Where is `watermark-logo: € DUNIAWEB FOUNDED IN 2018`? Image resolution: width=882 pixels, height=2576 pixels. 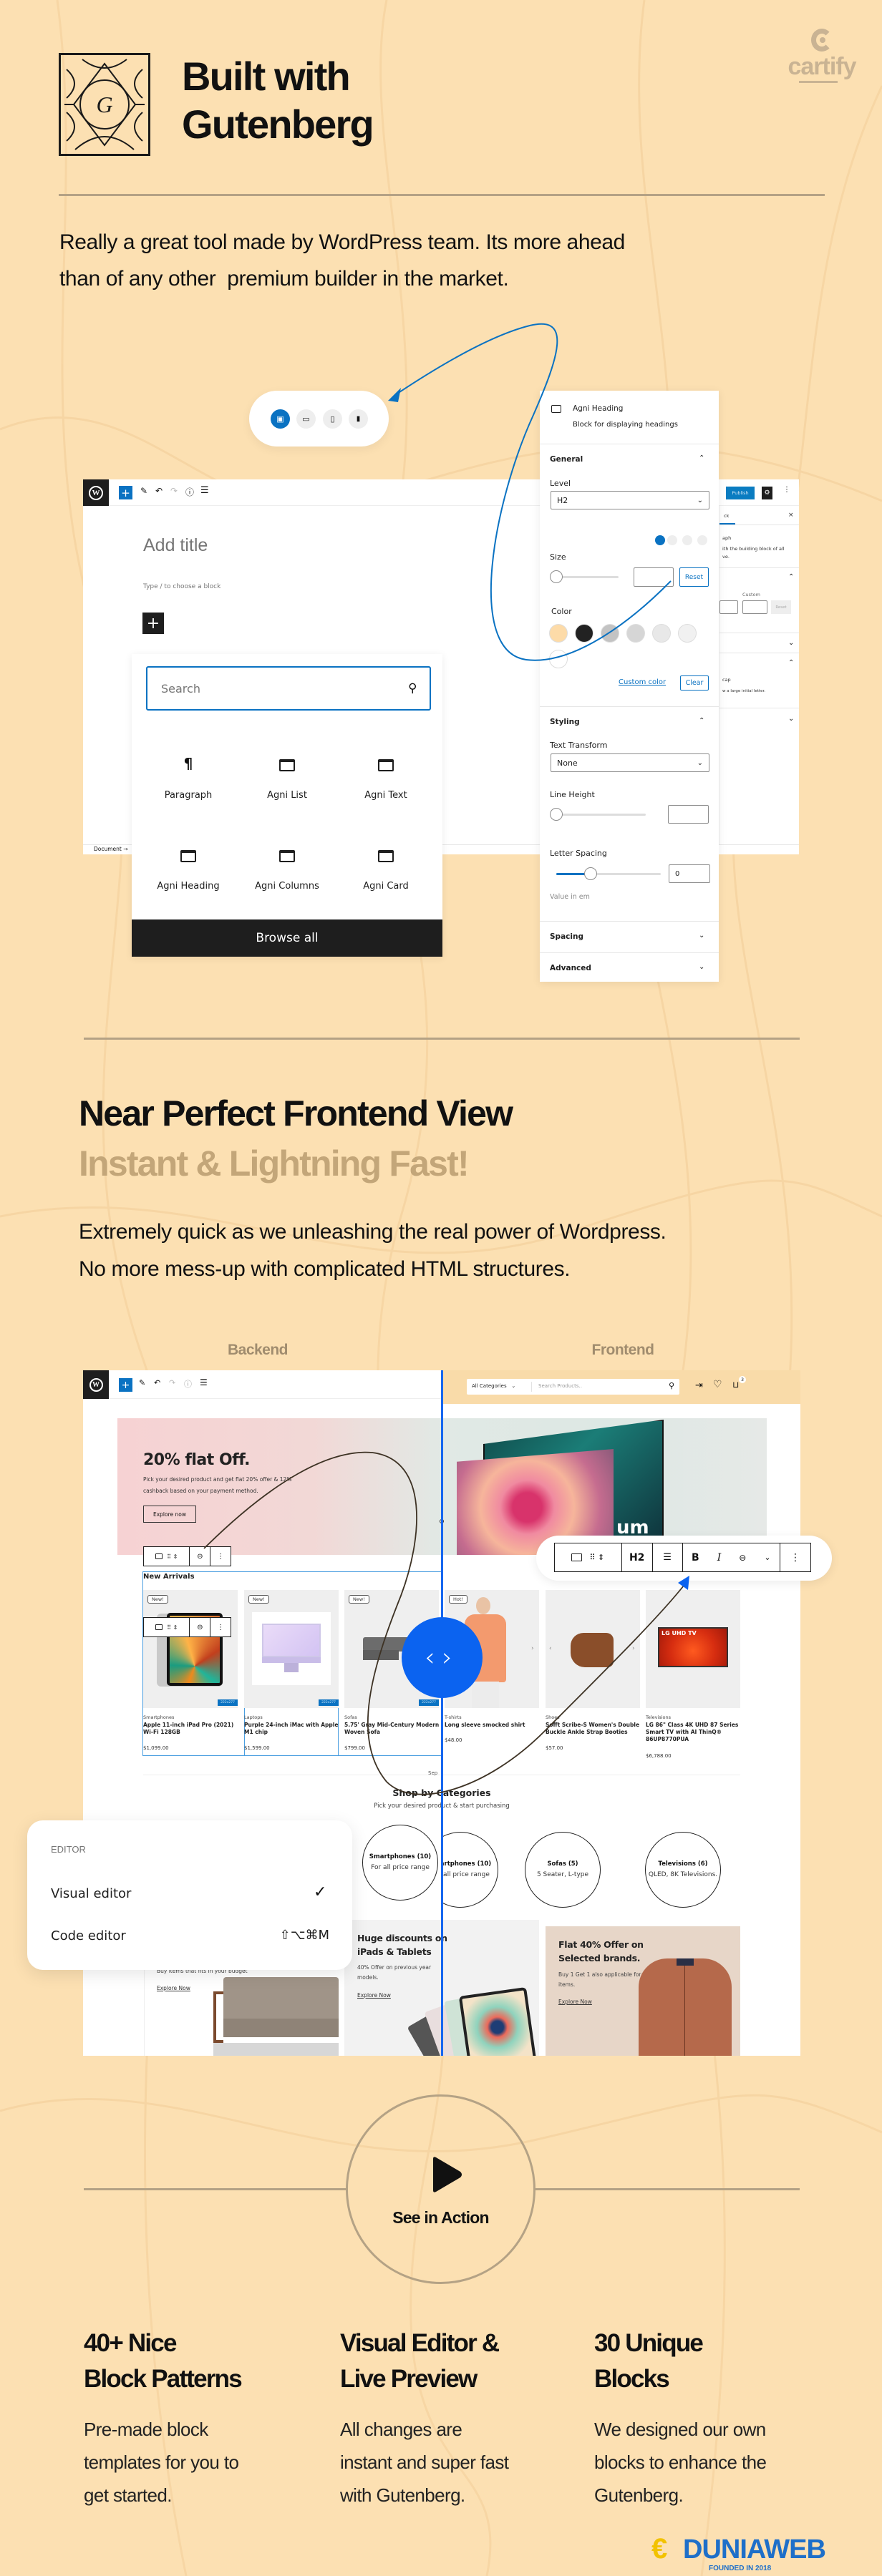
watermark-logo: € DUNIAWEB FOUNDED IN 2018 is located at coordinates (764, 2554).